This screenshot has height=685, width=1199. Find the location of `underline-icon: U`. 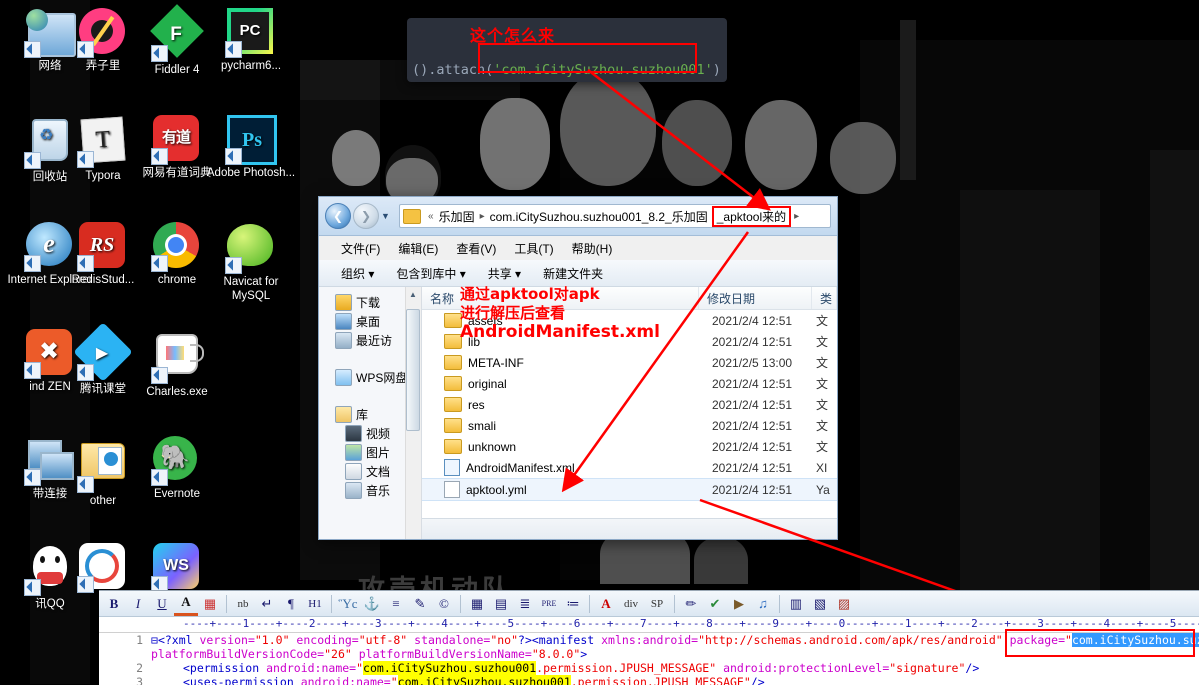

underline-icon: U is located at coordinates (162, 604).